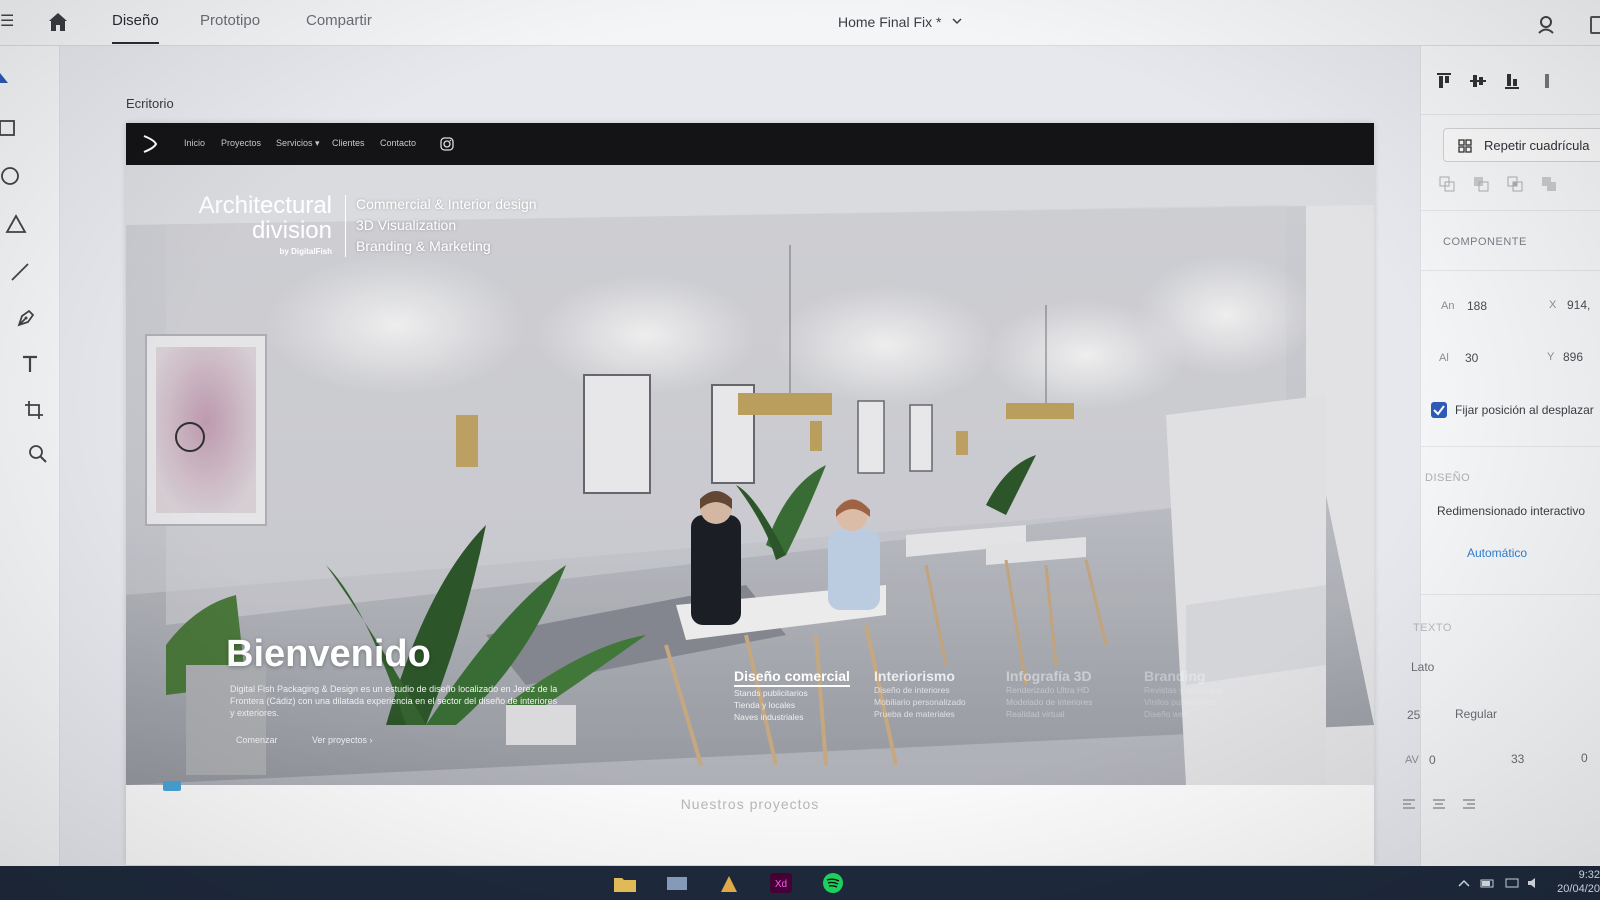 The width and height of the screenshot is (1600, 900). What do you see at coordinates (1524, 410) in the screenshot?
I see `fix-position-label: Fijar posición al desplazar` at bounding box center [1524, 410].